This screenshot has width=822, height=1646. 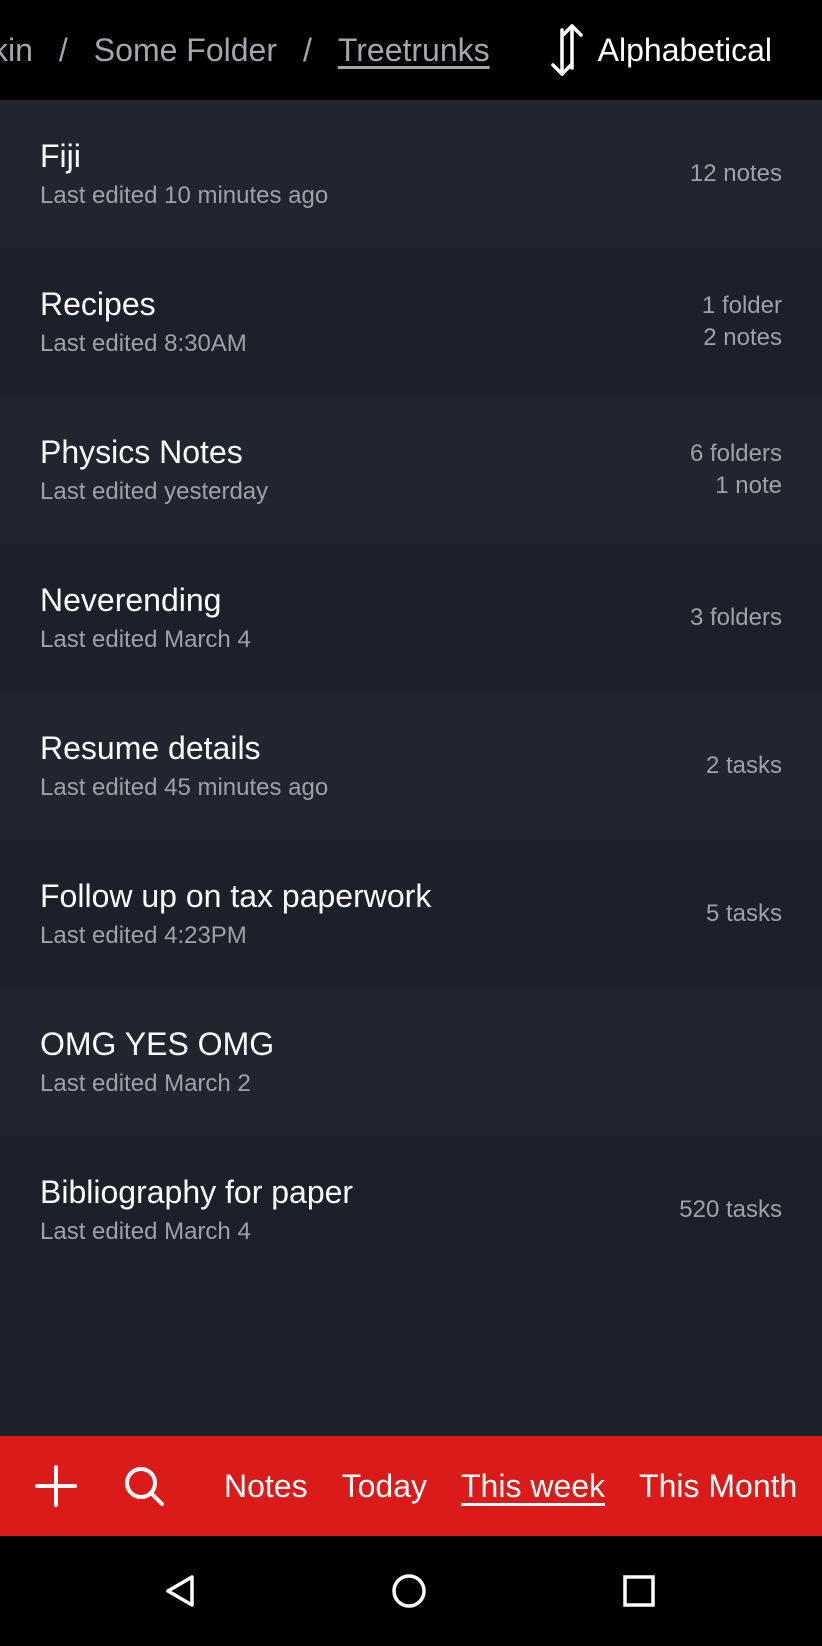 I want to click on item-last-edited: Last edited 8:30AM, so click(x=143, y=343).